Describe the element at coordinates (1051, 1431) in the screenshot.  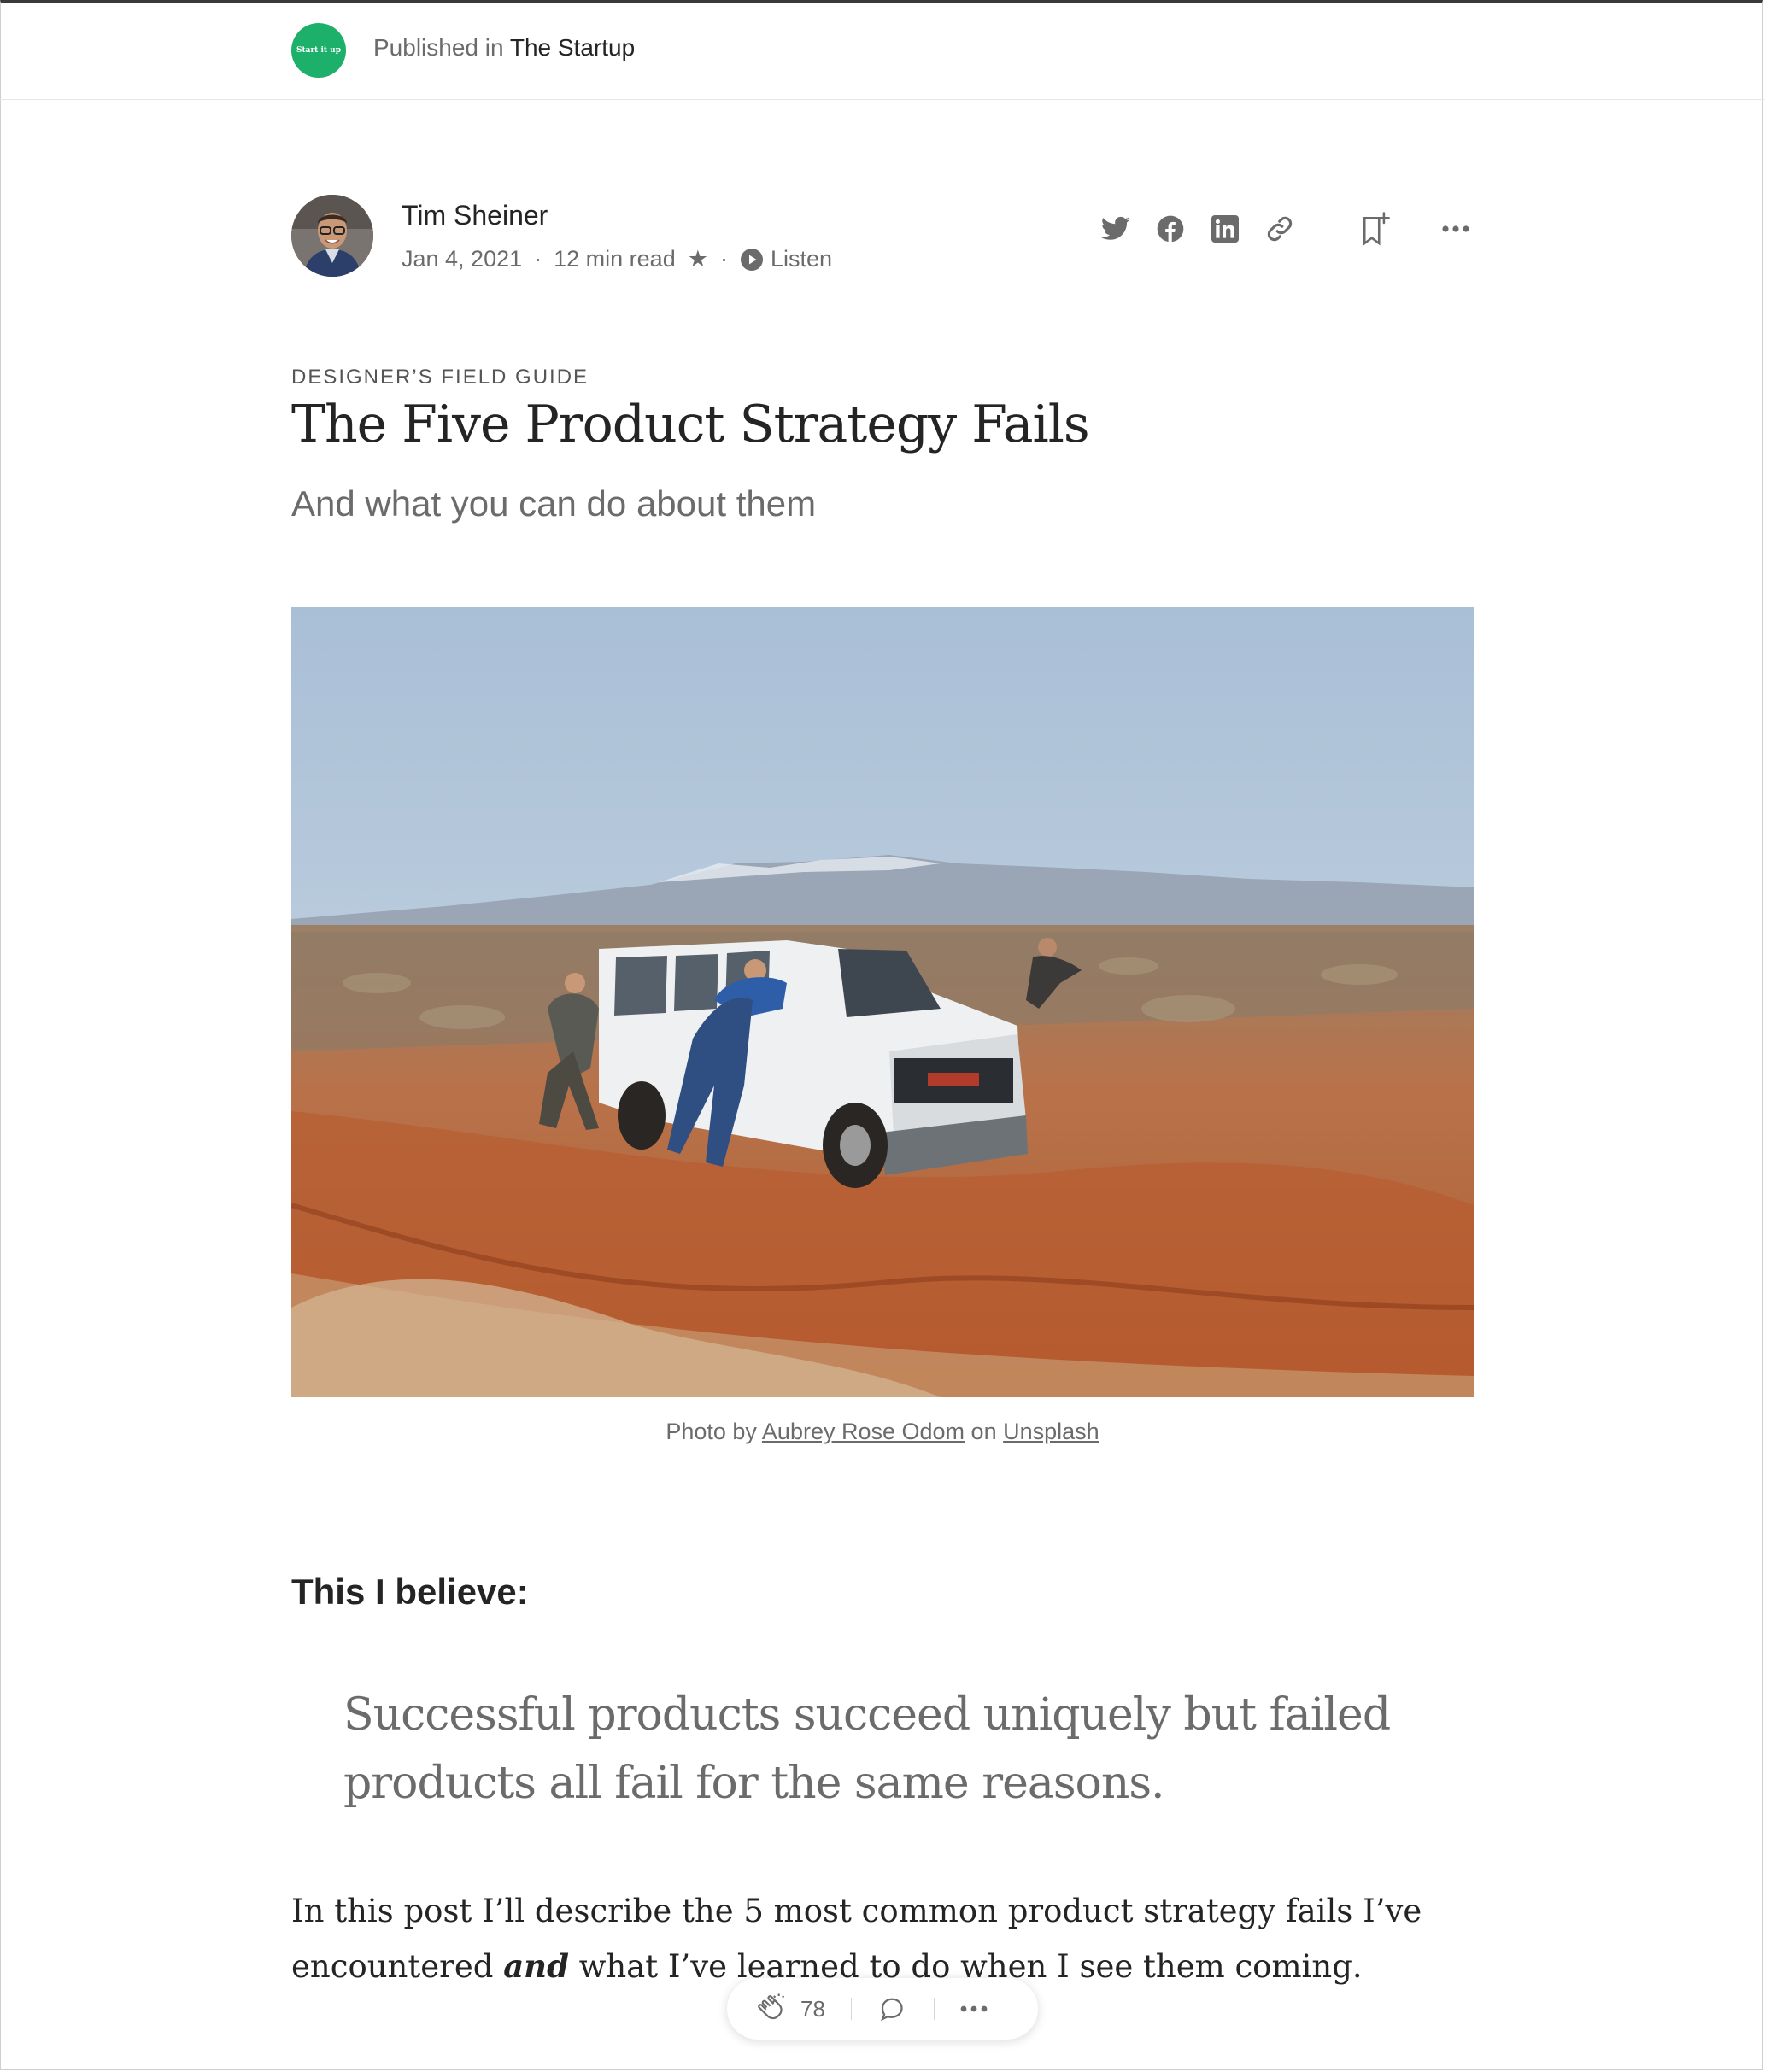
I see `caption-source-link: Unsplash` at that location.